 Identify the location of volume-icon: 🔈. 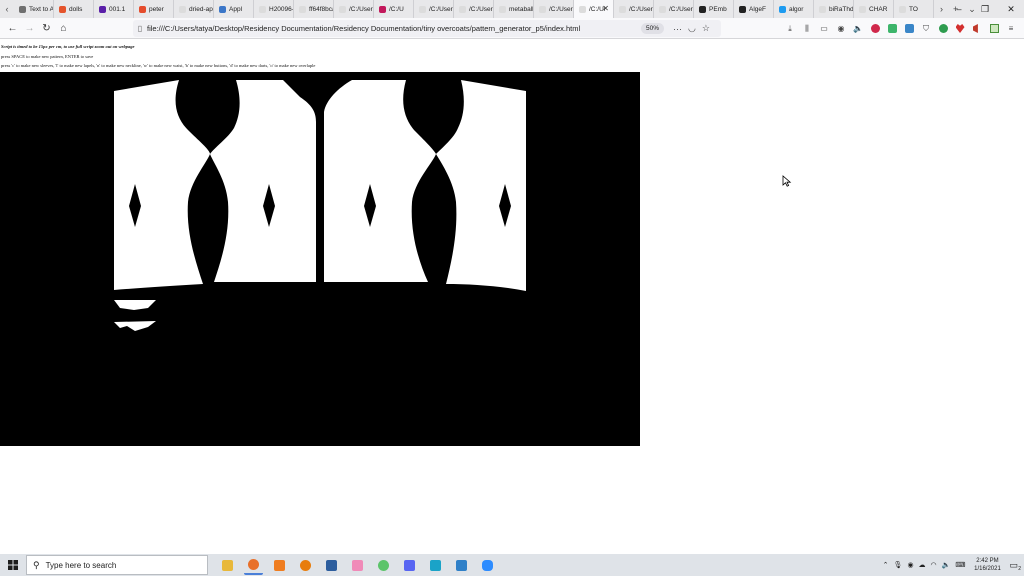
(946, 565).